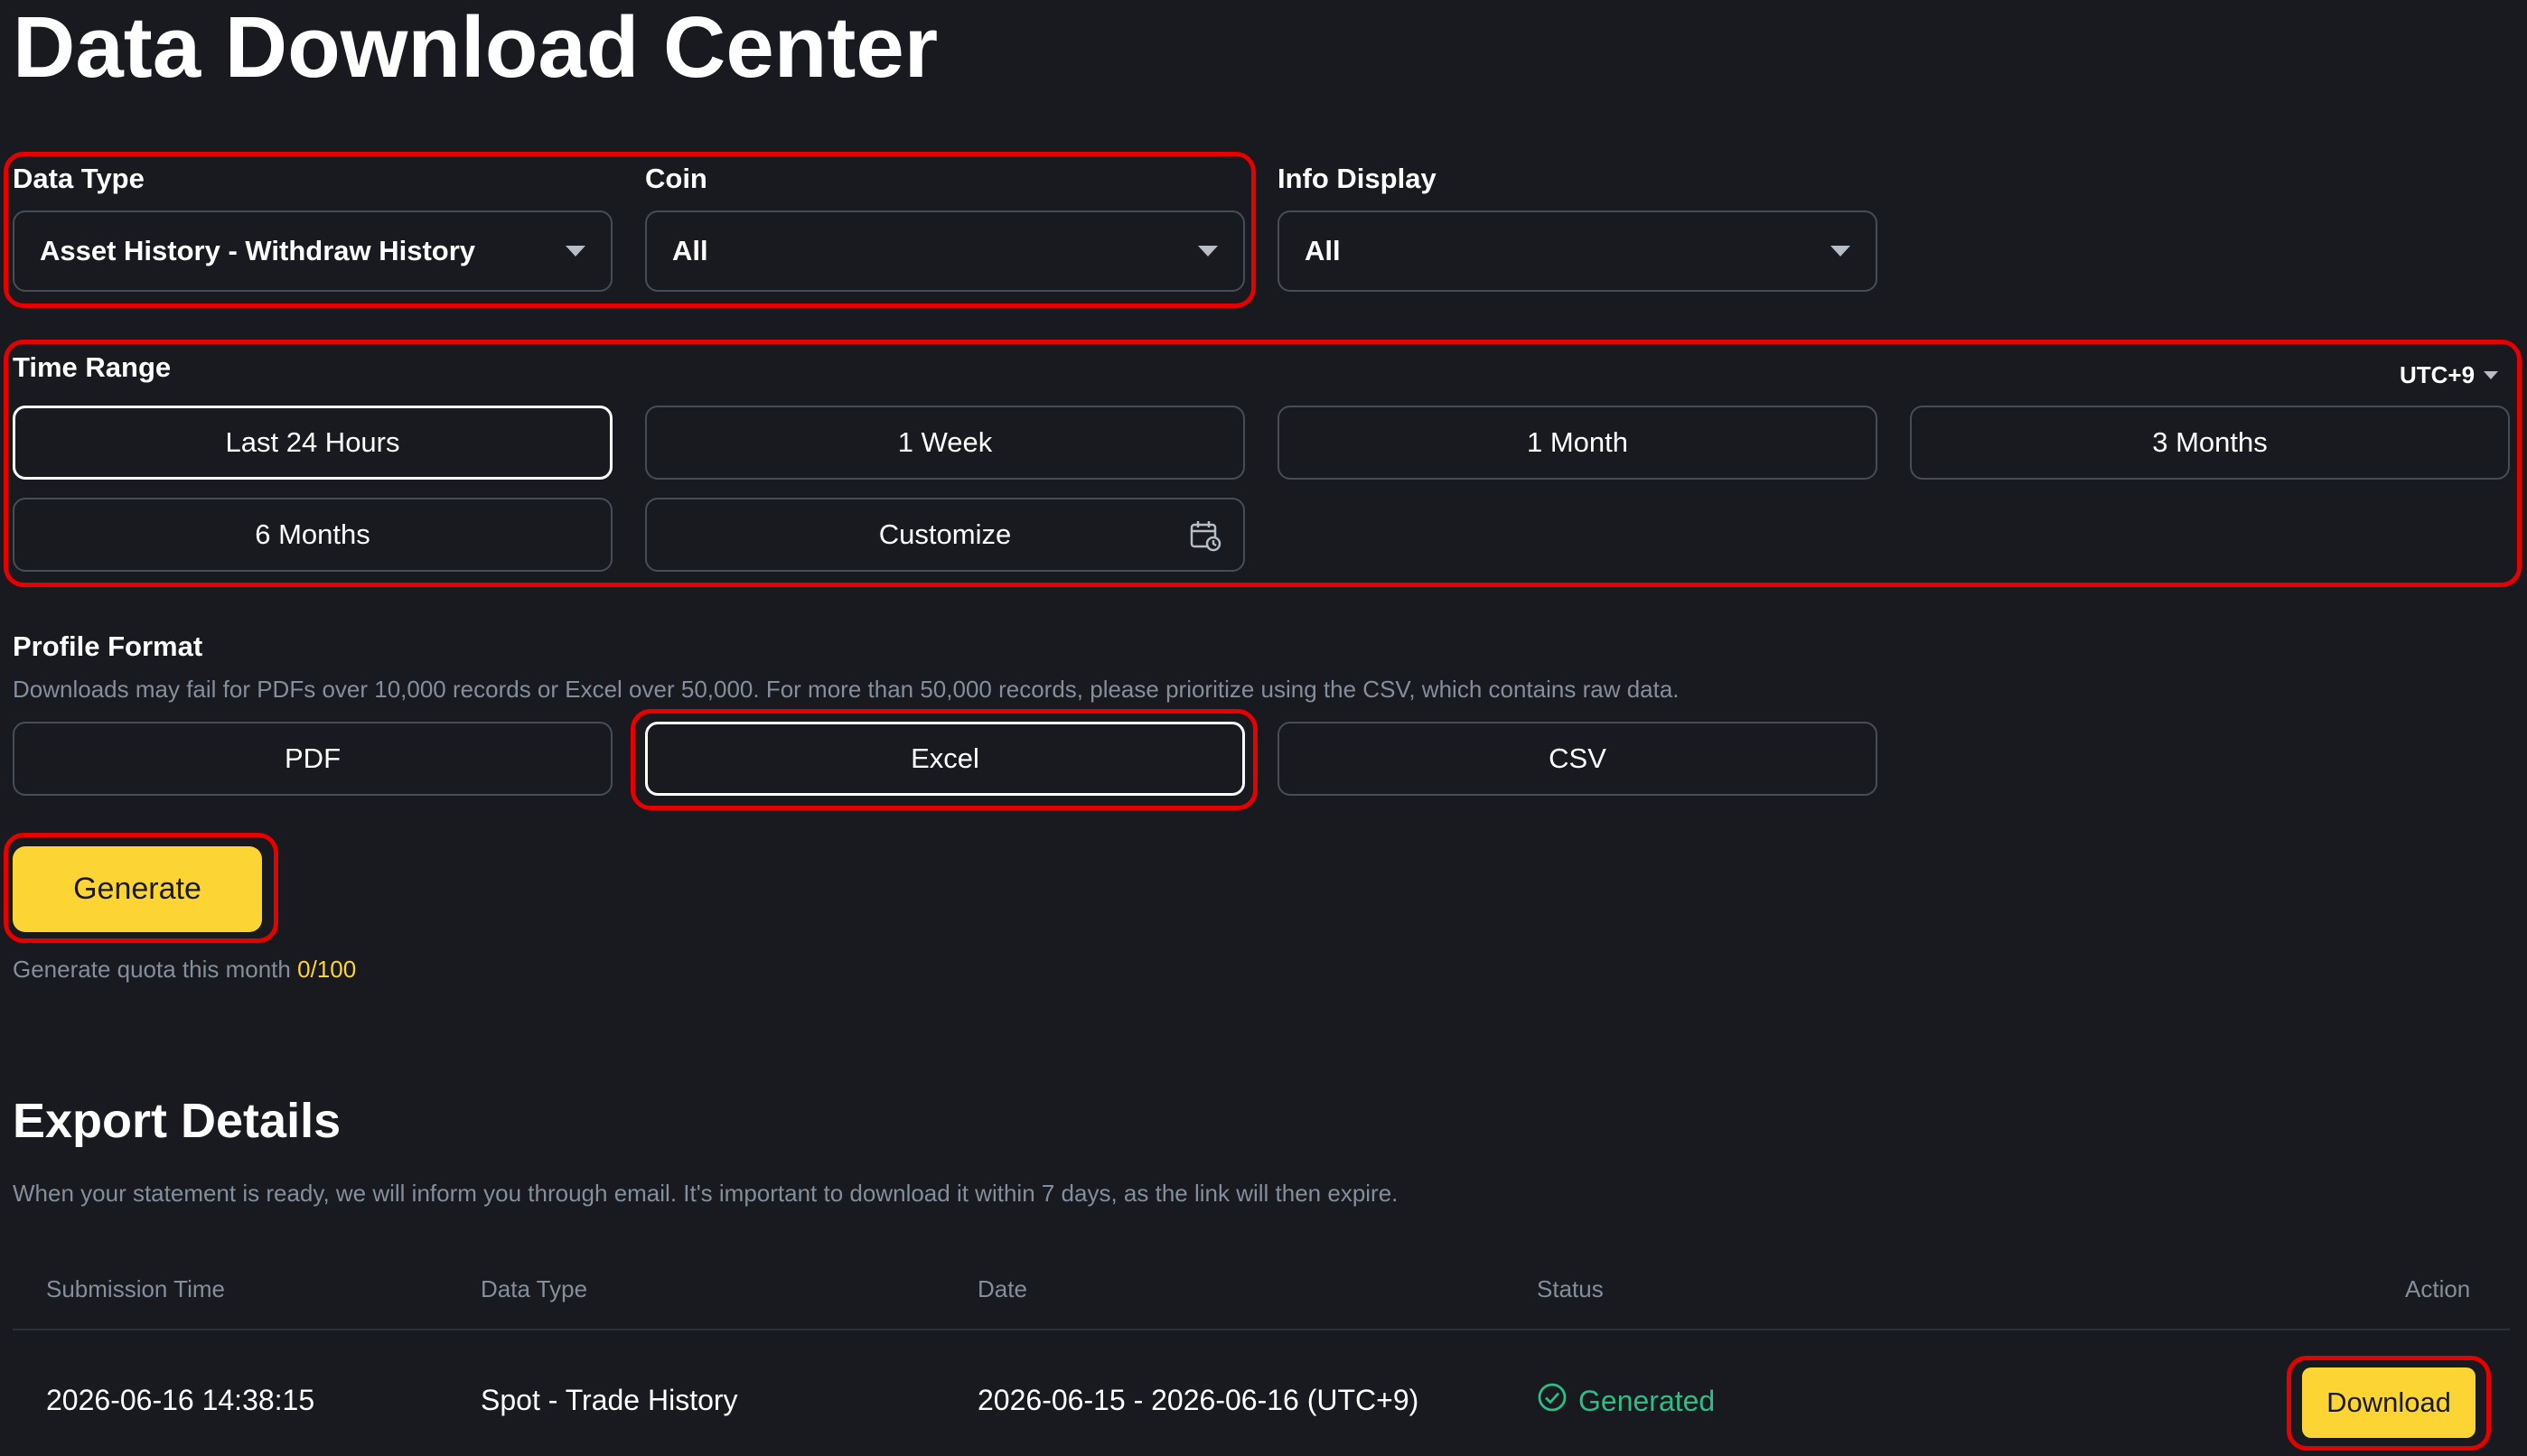  I want to click on format-option-csv: CSV, so click(1577, 759).